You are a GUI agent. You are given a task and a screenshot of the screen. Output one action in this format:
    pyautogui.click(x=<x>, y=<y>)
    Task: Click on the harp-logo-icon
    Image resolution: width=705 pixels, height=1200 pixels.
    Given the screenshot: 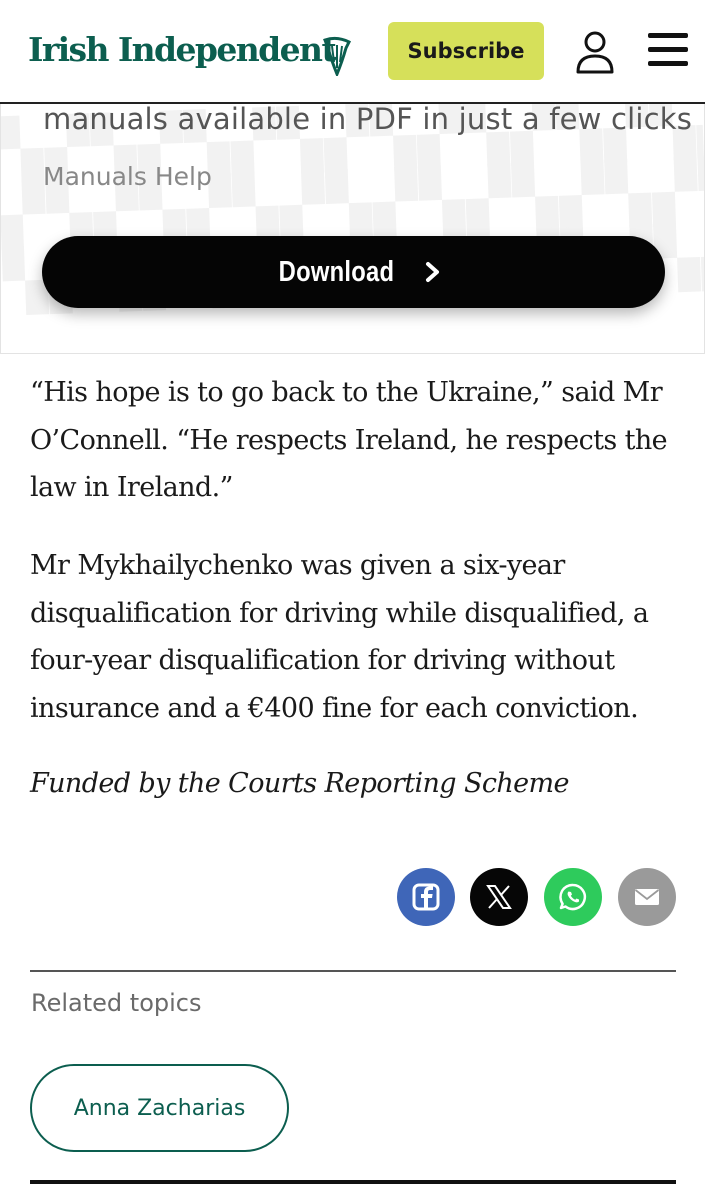 What is the action you would take?
    pyautogui.click(x=337, y=56)
    